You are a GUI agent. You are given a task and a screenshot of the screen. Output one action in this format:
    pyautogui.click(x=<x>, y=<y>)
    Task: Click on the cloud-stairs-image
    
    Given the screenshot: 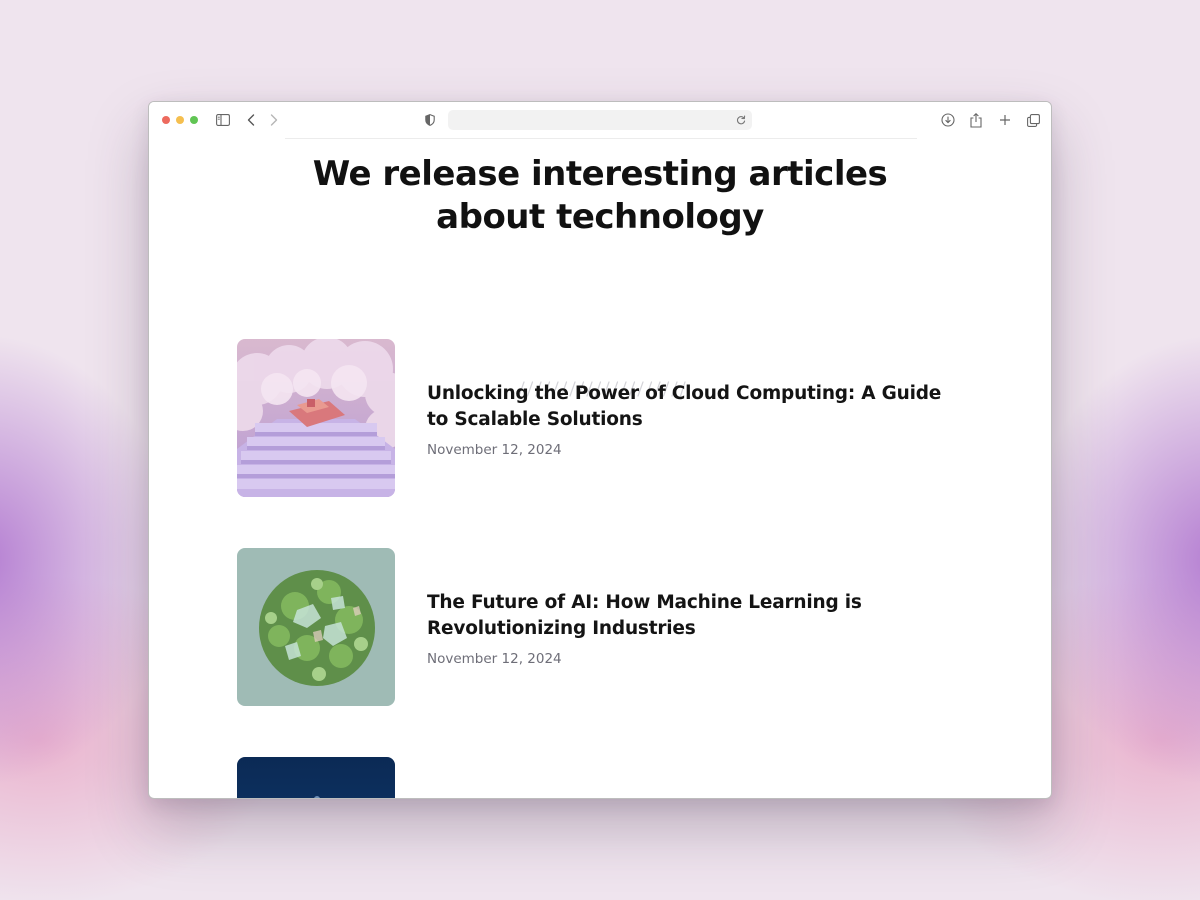 What is the action you would take?
    pyautogui.click(x=316, y=418)
    